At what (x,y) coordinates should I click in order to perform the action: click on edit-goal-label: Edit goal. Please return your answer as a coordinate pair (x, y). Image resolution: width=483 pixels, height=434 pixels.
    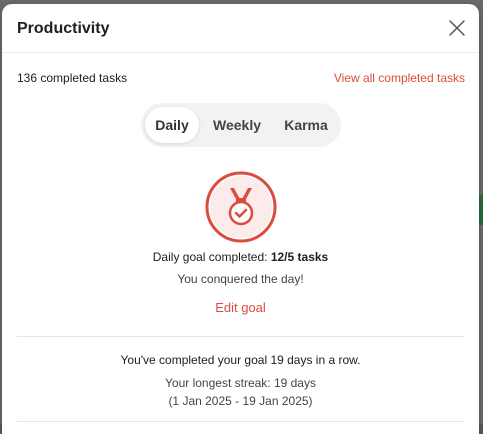
    Looking at the image, I should click on (240, 307).